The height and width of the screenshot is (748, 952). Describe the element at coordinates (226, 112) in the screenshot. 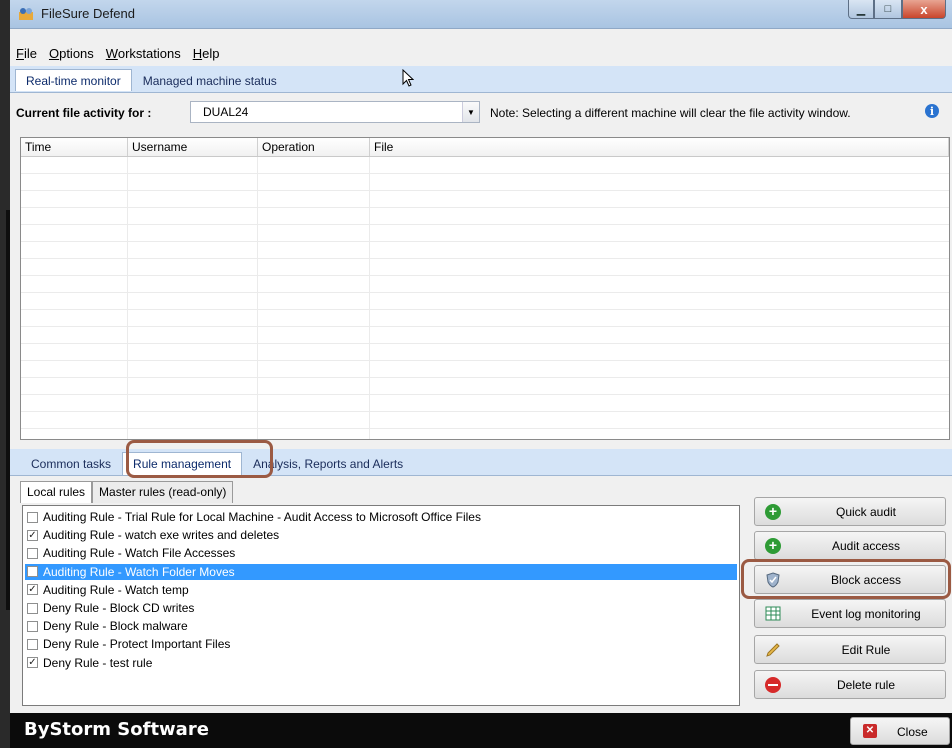

I see `machine-select-value: DUAL24` at that location.